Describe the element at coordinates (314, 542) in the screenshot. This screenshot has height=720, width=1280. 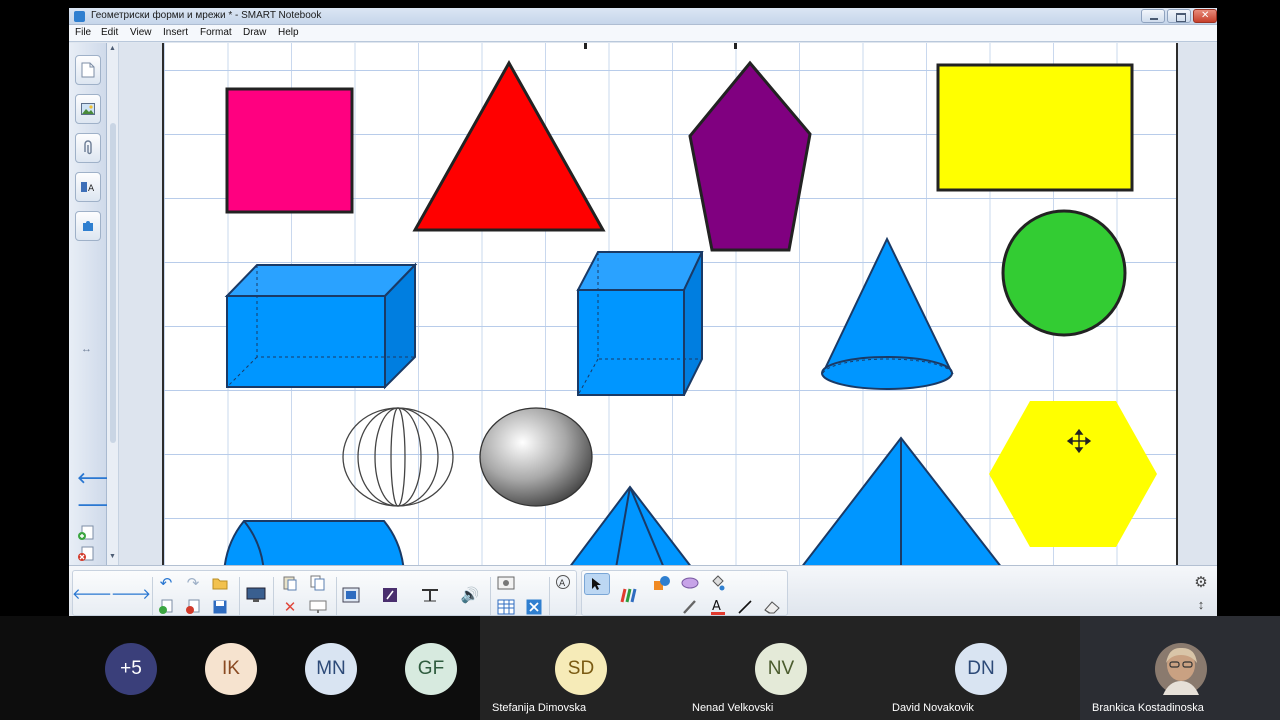
I see `cylinder-shape` at that location.